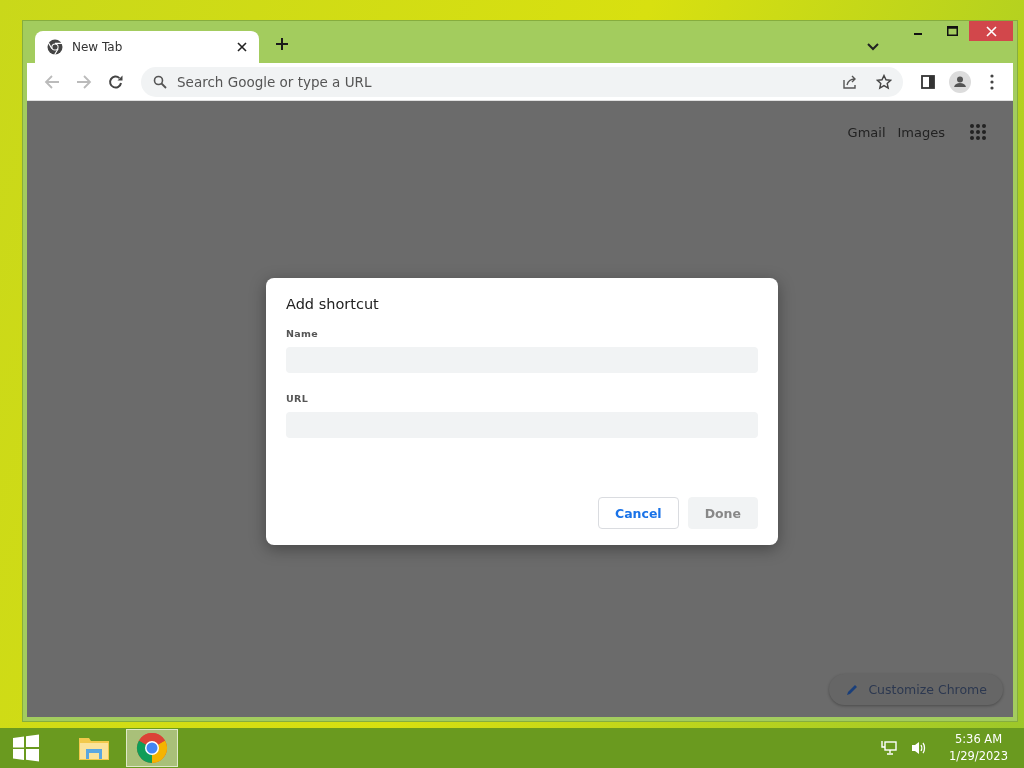 Image resolution: width=1024 pixels, height=768 pixels. I want to click on page-link: Gmail, so click(866, 132).